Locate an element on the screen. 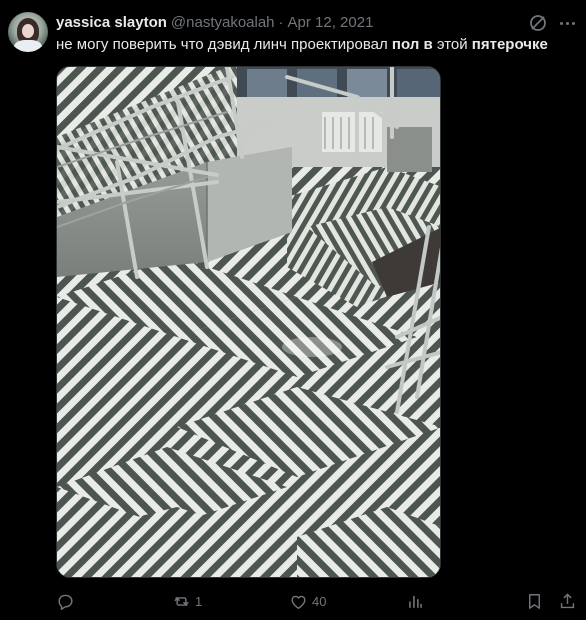  repost-count: 1 is located at coordinates (199, 601).